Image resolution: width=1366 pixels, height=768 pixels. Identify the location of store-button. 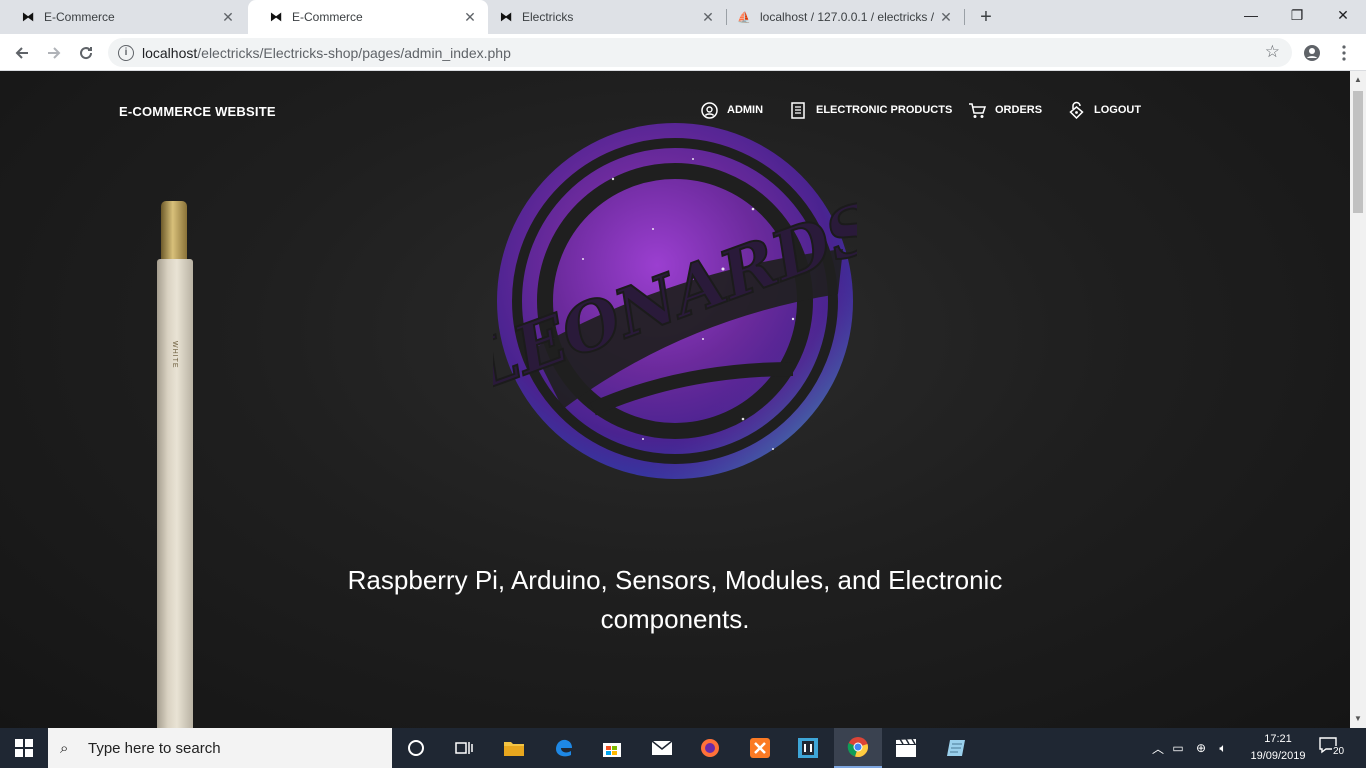
(612, 748).